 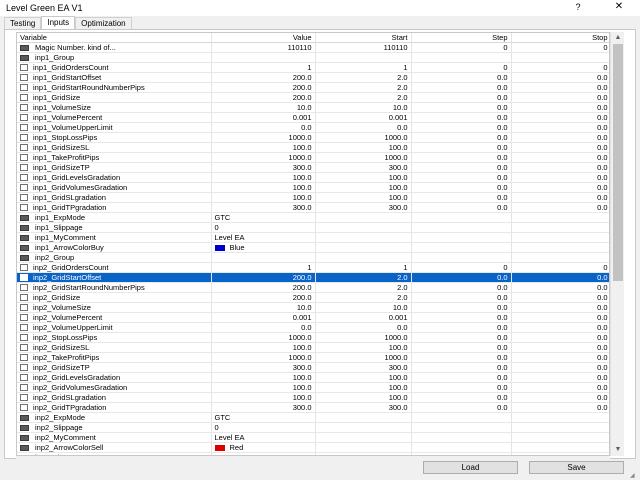 What do you see at coordinates (263, 247) in the screenshot?
I see `value-cell: Blue` at bounding box center [263, 247].